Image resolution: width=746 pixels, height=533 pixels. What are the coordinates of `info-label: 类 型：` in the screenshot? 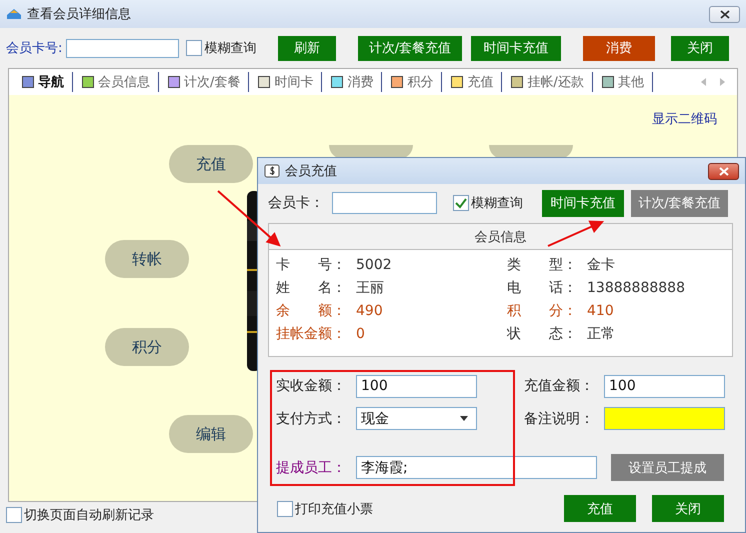 It's located at (542, 265).